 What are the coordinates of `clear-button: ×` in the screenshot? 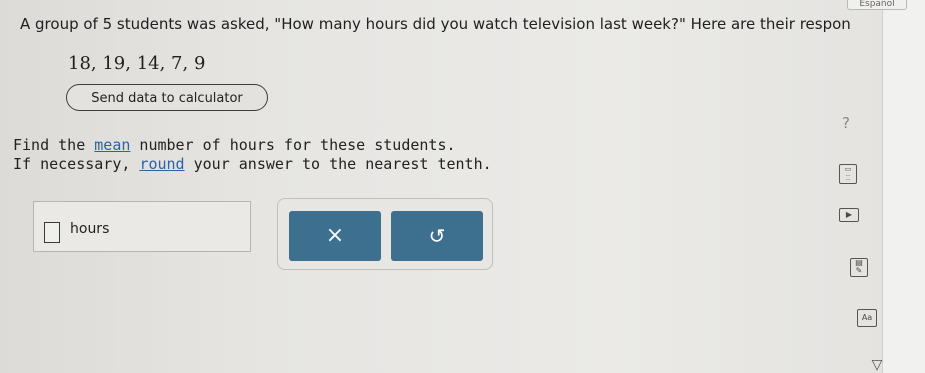 It's located at (335, 236).